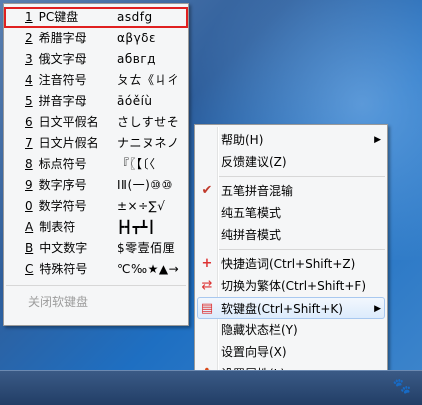 This screenshot has width=422, height=405. I want to click on keyboard-layout-label: 拼音字母, so click(62, 101).